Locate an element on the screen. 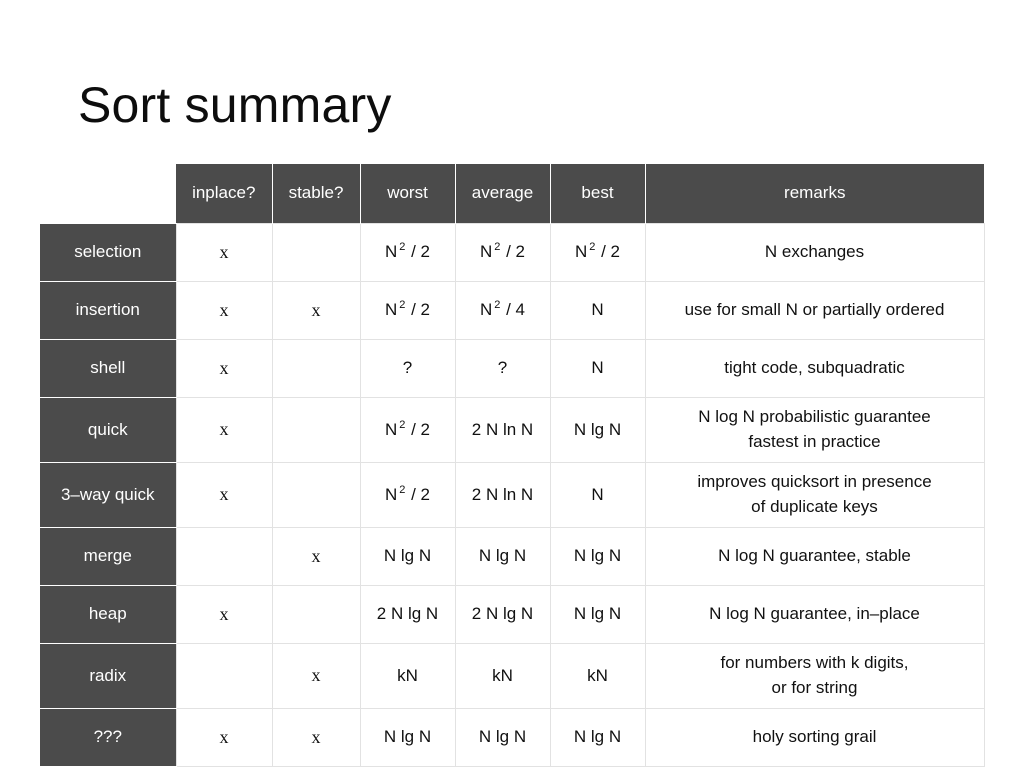 The height and width of the screenshot is (768, 1024). cell-remarks: N log N guarantee, stable is located at coordinates (814, 556).